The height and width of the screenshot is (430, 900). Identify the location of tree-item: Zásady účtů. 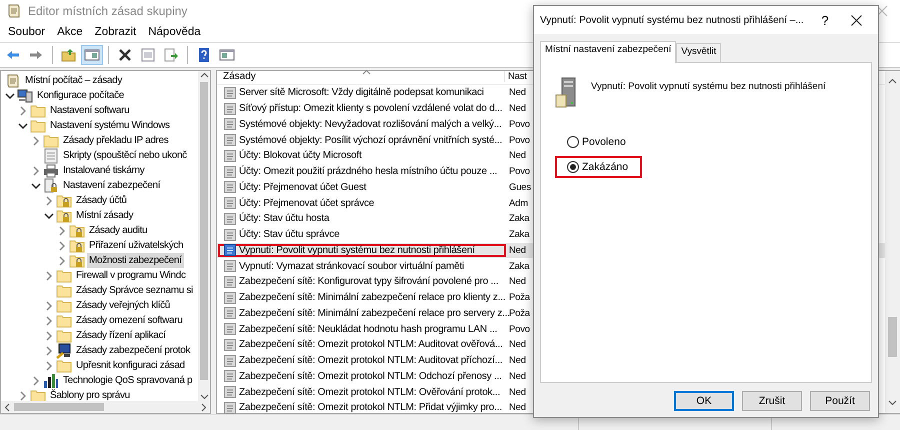
(101, 200).